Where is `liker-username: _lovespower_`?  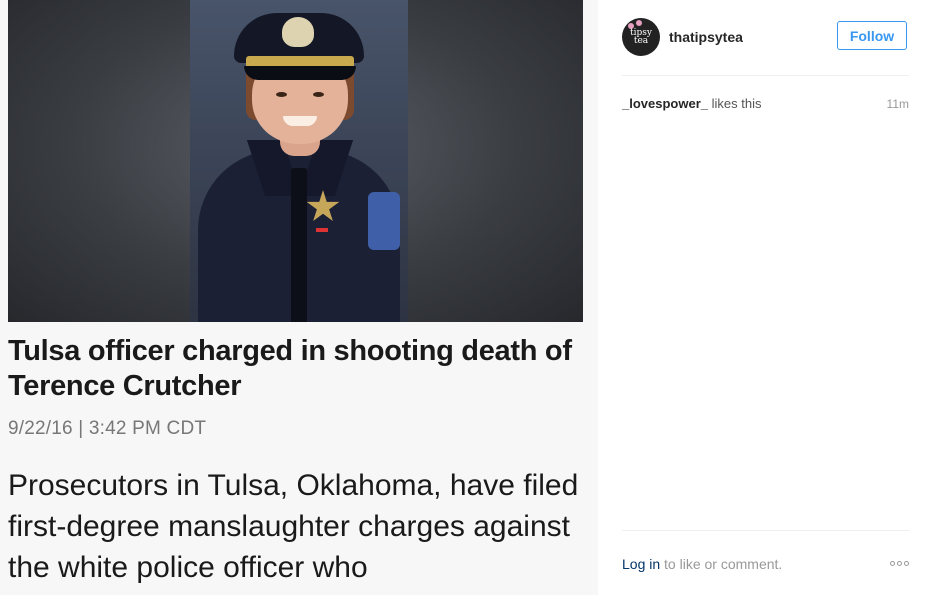 liker-username: _lovespower_ is located at coordinates (665, 103).